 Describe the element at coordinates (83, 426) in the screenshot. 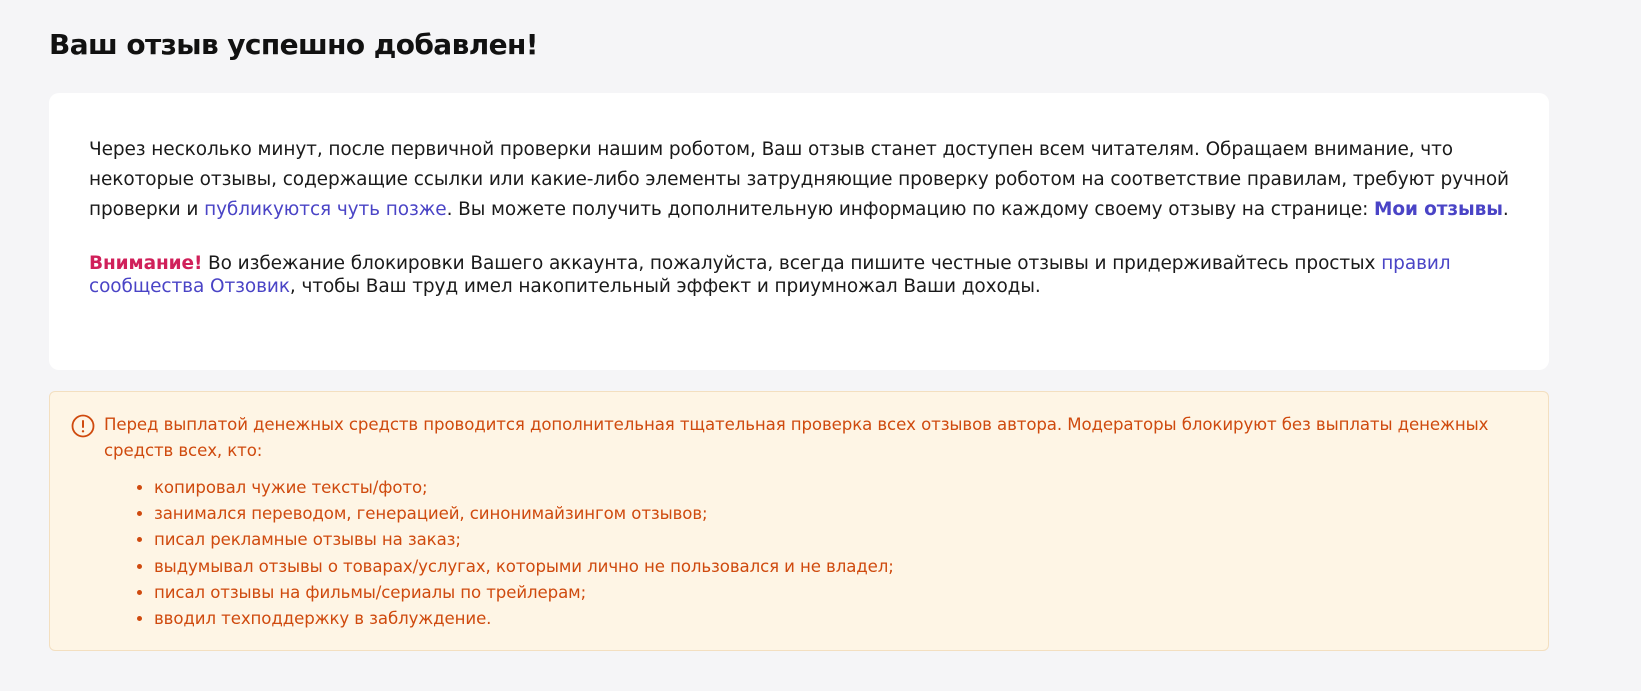

I see `exclamation-circle-icon` at that location.